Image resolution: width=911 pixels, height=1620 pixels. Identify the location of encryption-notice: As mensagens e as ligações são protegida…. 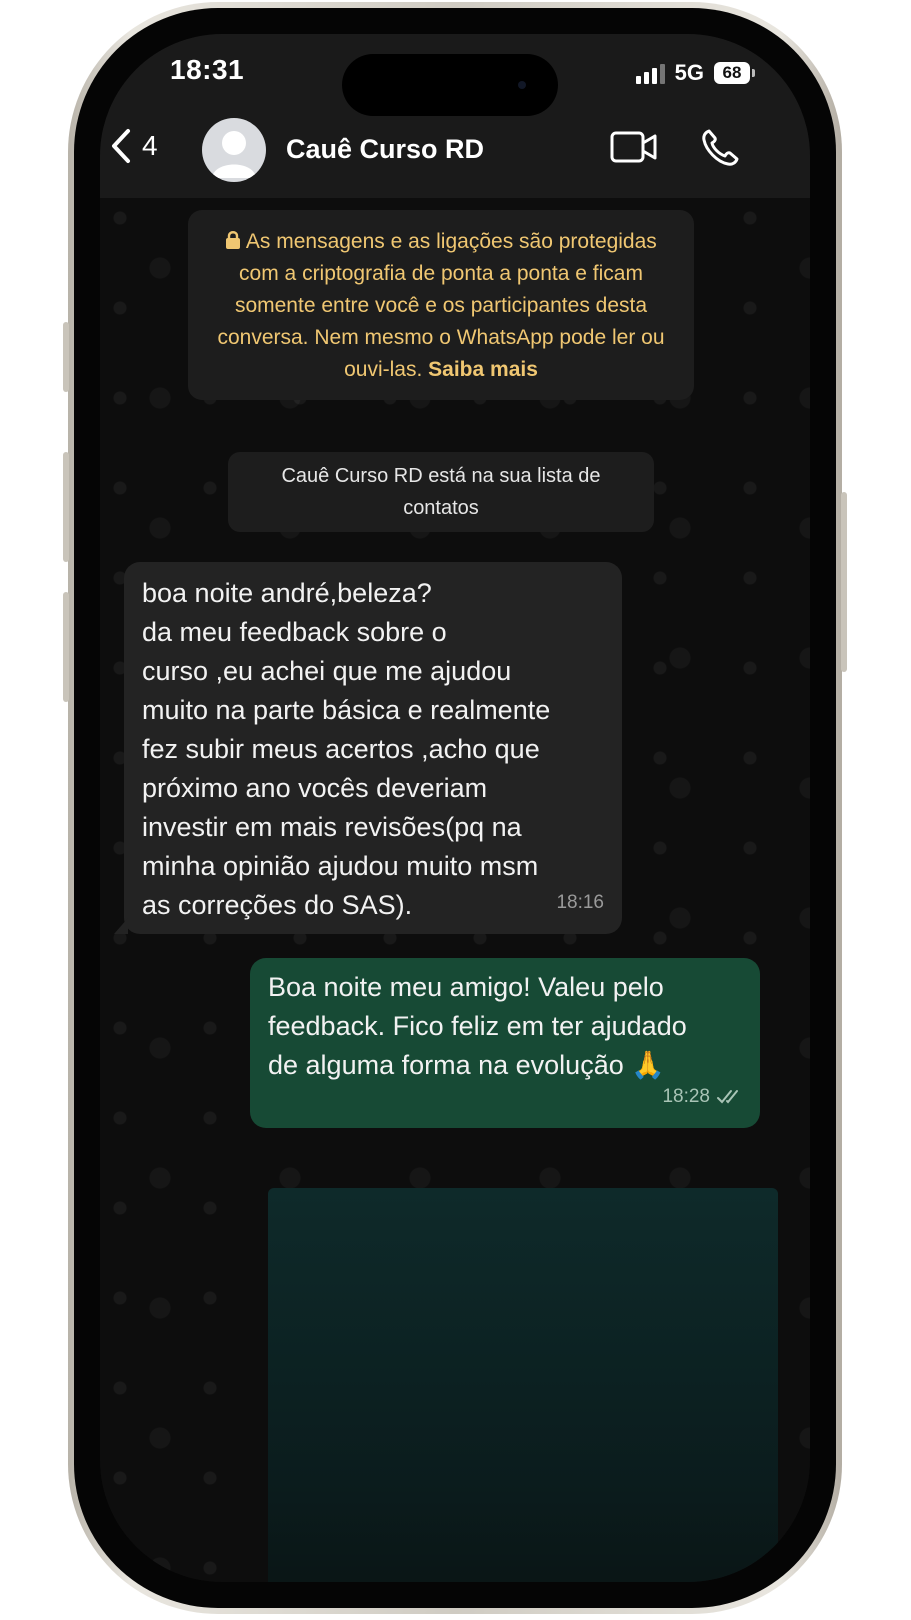
(441, 305).